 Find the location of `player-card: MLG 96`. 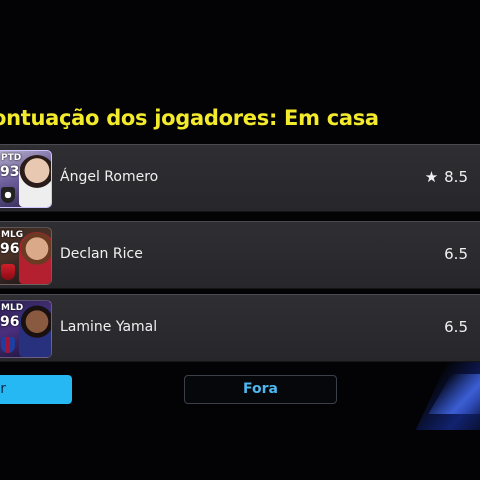

player-card: MLG 96 is located at coordinates (26, 256).